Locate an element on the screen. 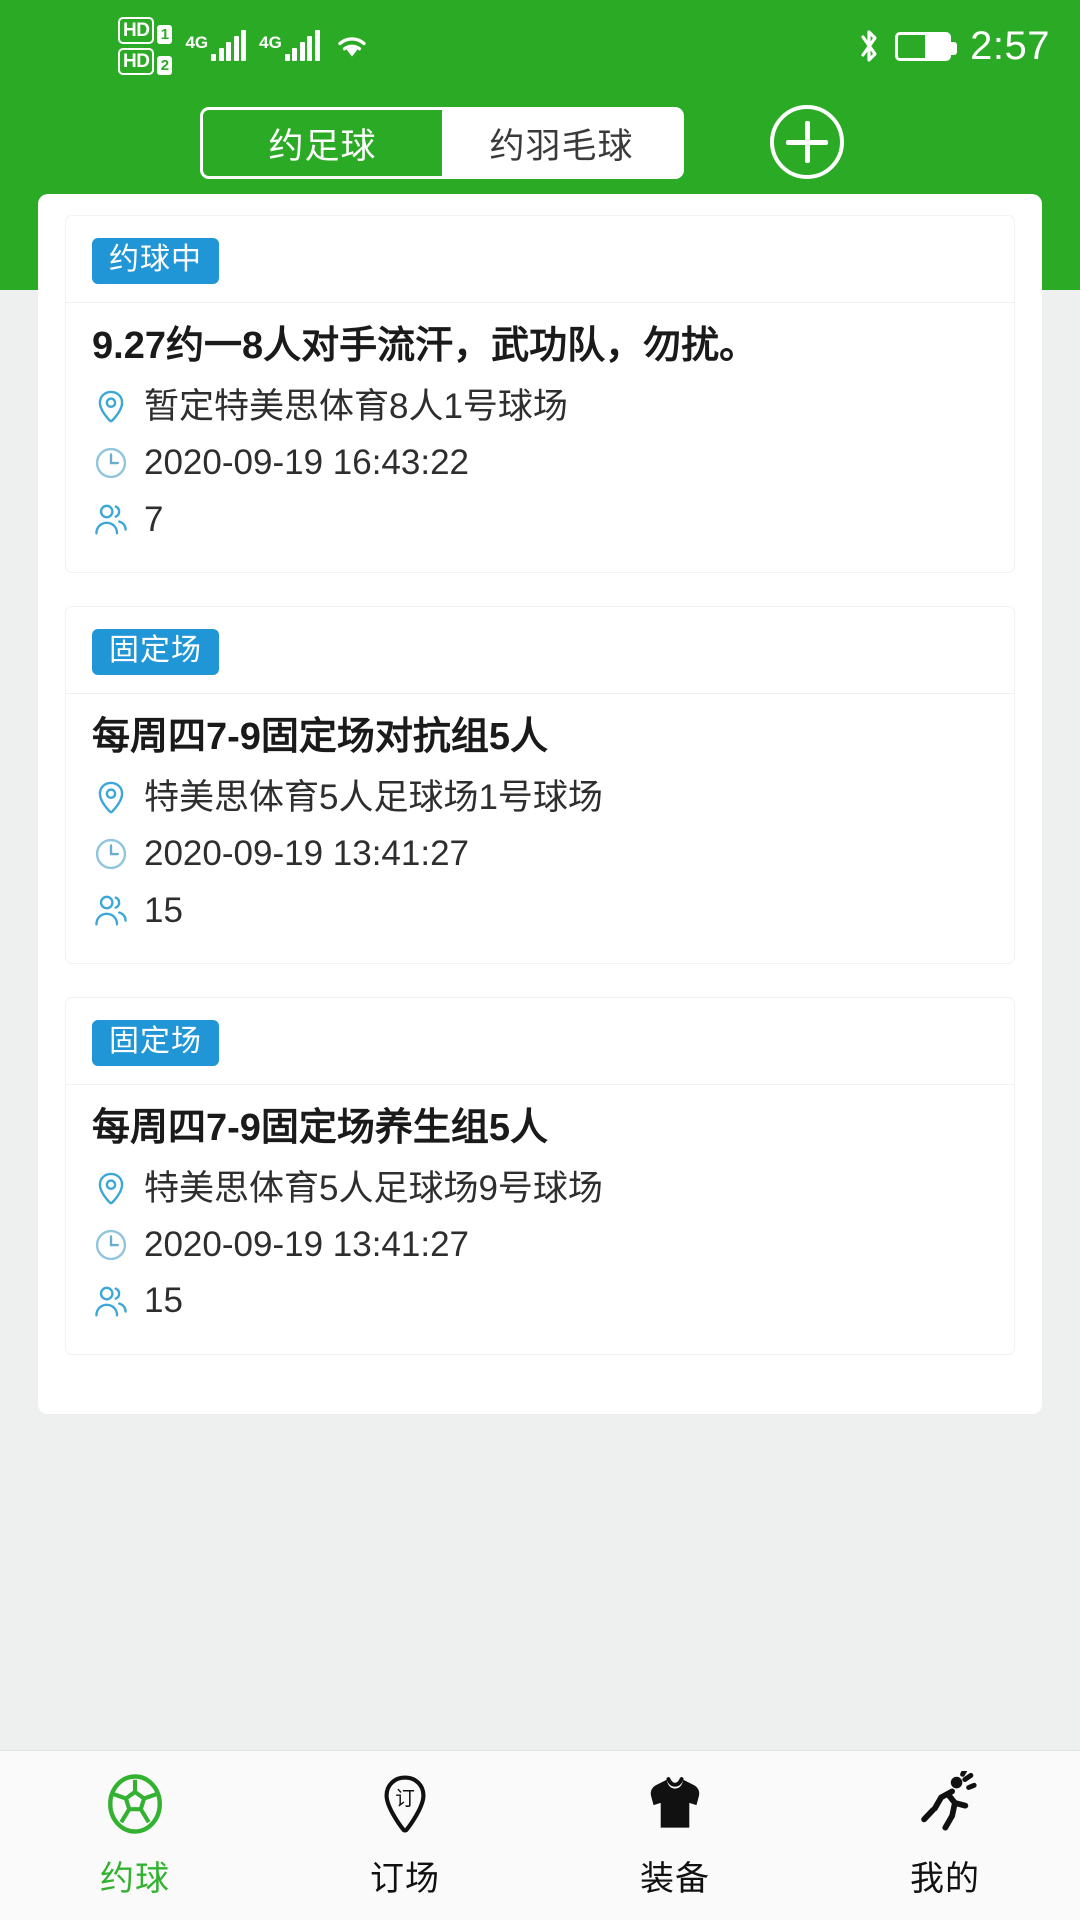  soccer-ball-icon is located at coordinates (135, 1804).